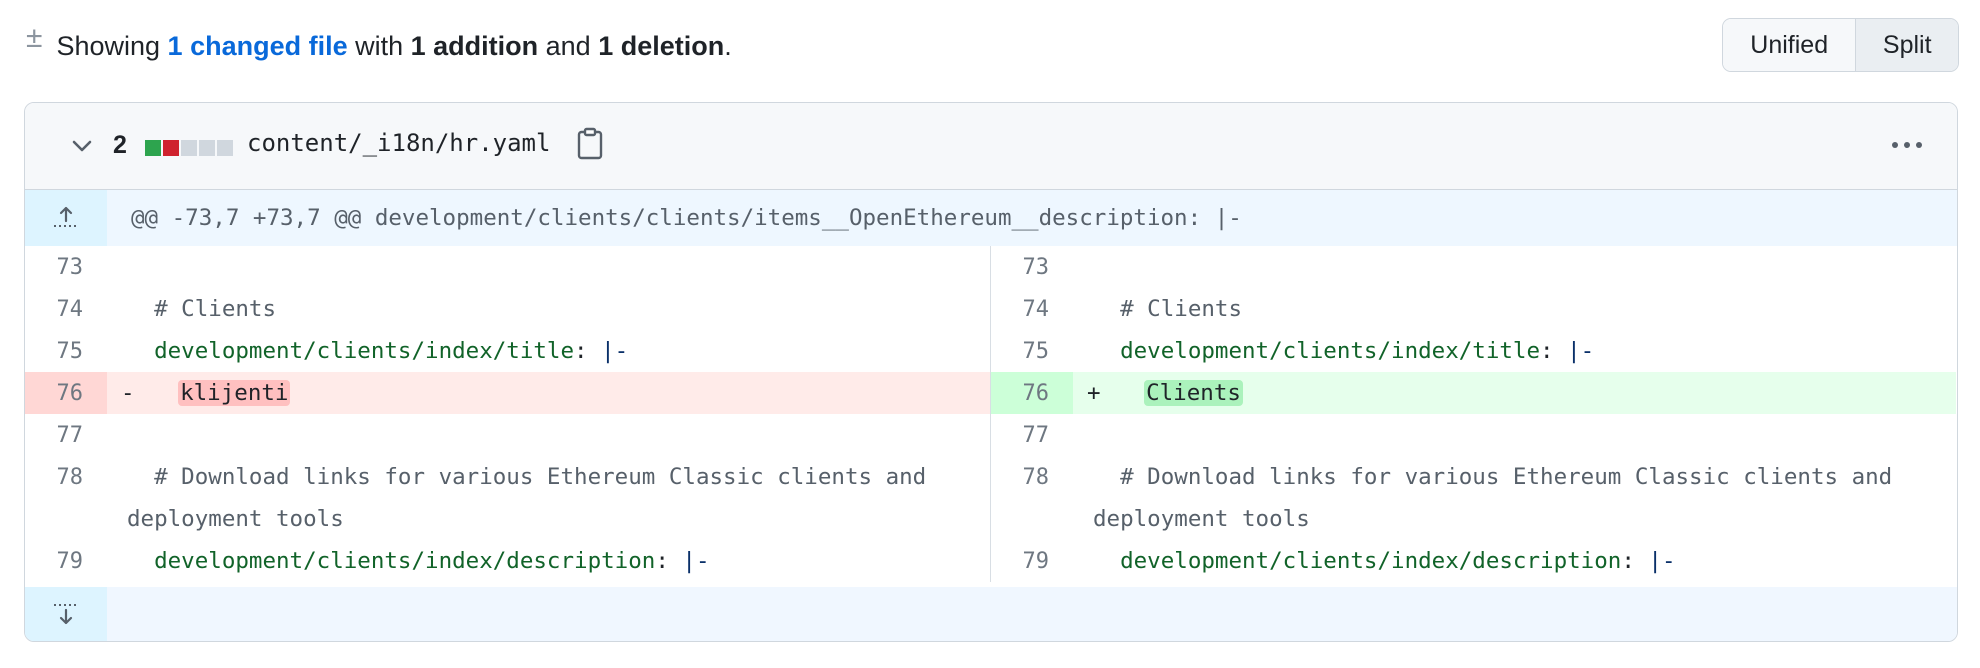  I want to click on diffstat, so click(189, 148).